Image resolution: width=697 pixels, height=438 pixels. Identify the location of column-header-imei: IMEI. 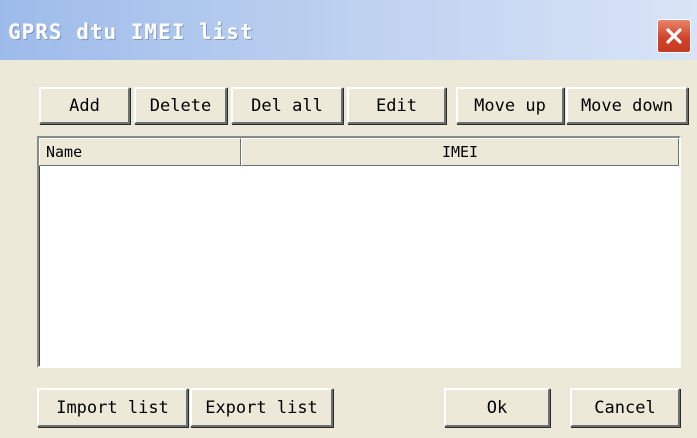
(460, 152).